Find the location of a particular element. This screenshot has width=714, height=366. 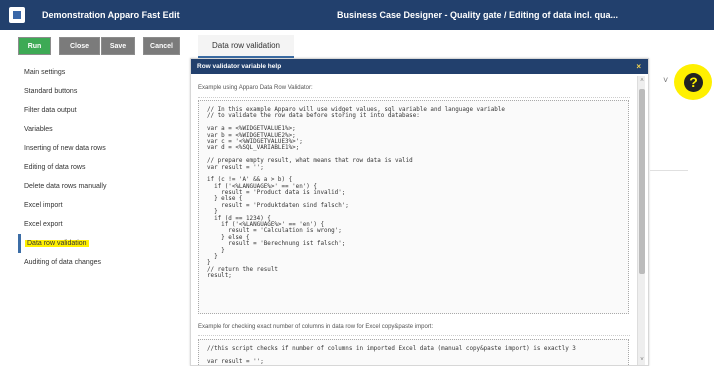

modal-scrollbar: ˄ ˅ is located at coordinates (641, 220).